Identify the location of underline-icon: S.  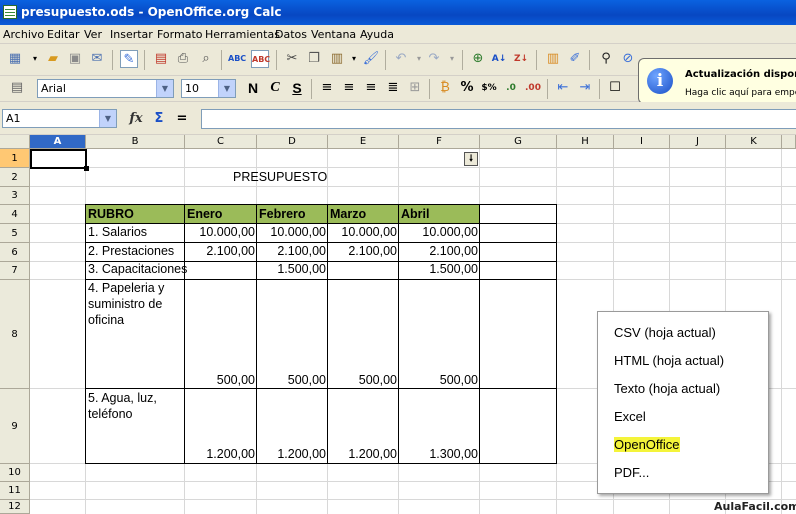
(297, 88).